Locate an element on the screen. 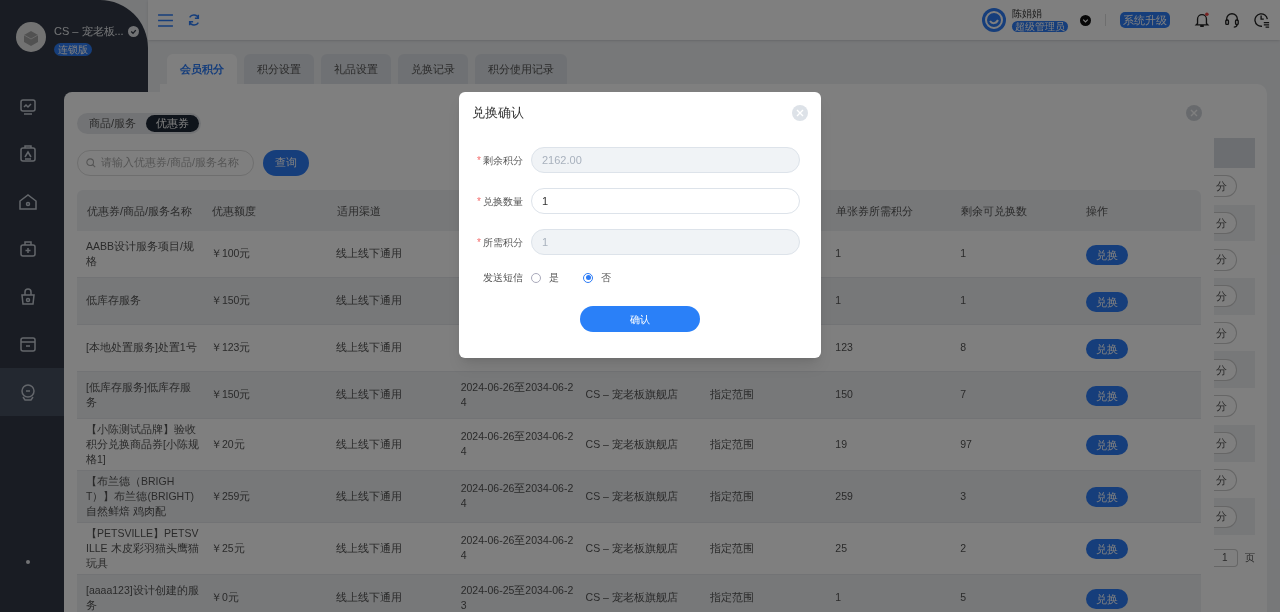 This screenshot has height=612, width=1280. monitor-icon is located at coordinates (28, 106).